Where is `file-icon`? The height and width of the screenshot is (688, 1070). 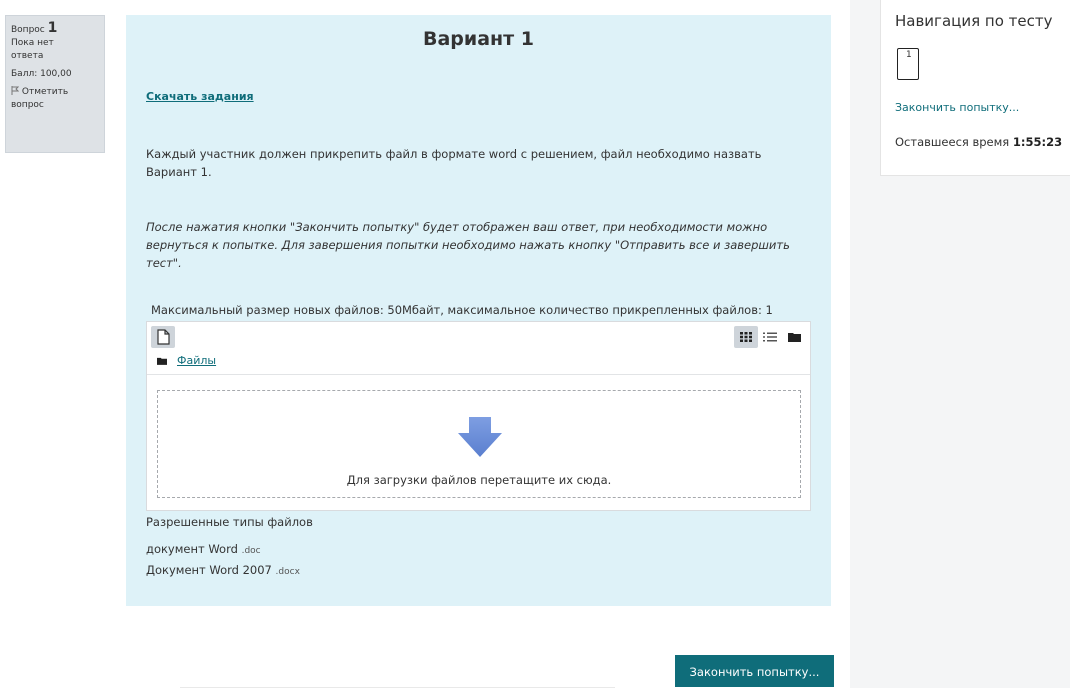 file-icon is located at coordinates (163, 337).